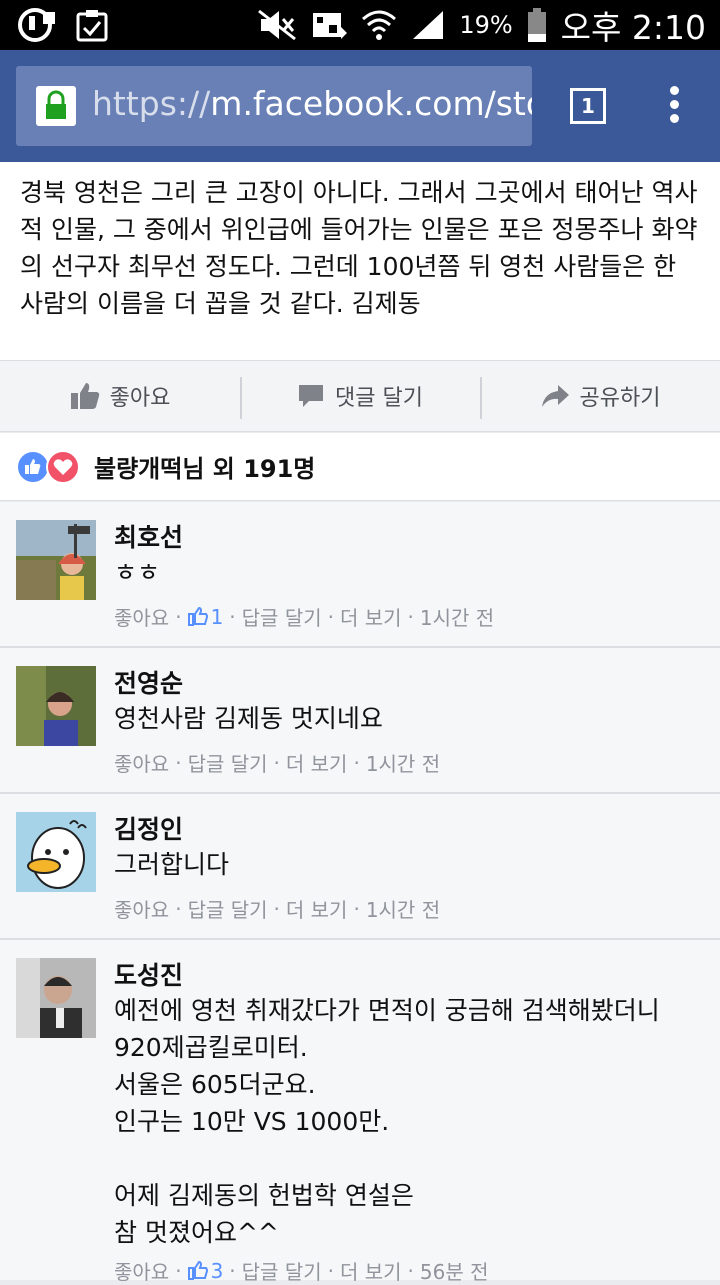 This screenshot has width=720, height=1285. What do you see at coordinates (330, 26) in the screenshot?
I see `nfc-data-icon` at bounding box center [330, 26].